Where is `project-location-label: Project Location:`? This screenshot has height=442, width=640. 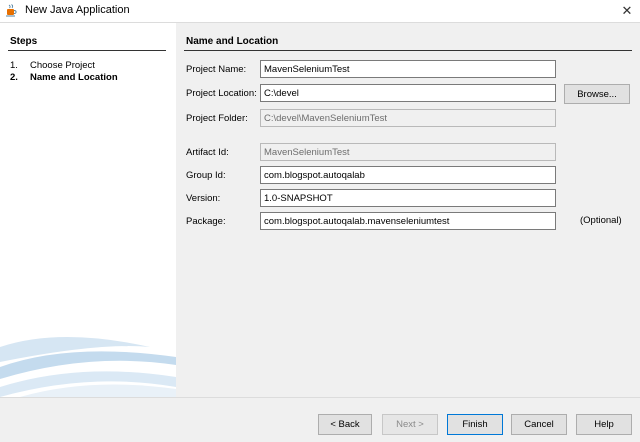 project-location-label: Project Location: is located at coordinates (221, 93).